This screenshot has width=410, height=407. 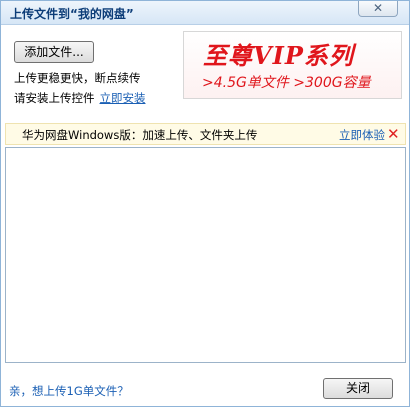 What do you see at coordinates (362, 135) in the screenshot?
I see `try-now-link: 立即体验` at bounding box center [362, 135].